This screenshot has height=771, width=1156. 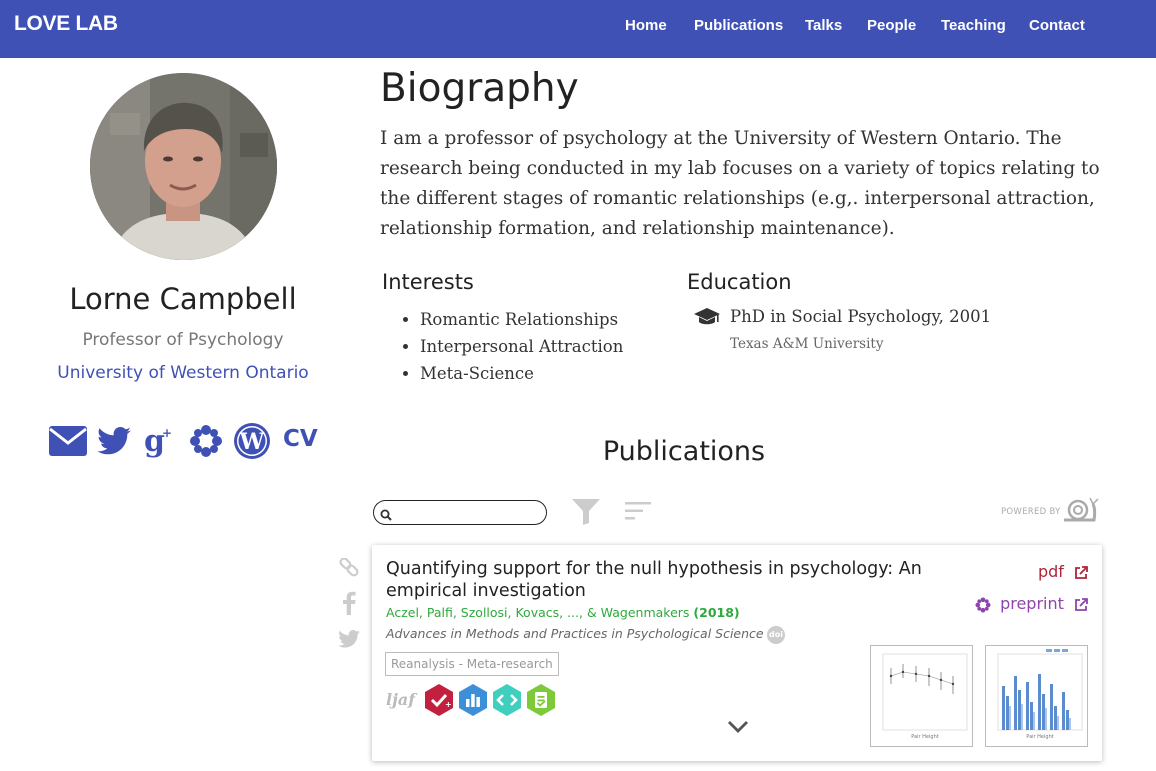 I want to click on open-code-badge, so click(x=507, y=702).